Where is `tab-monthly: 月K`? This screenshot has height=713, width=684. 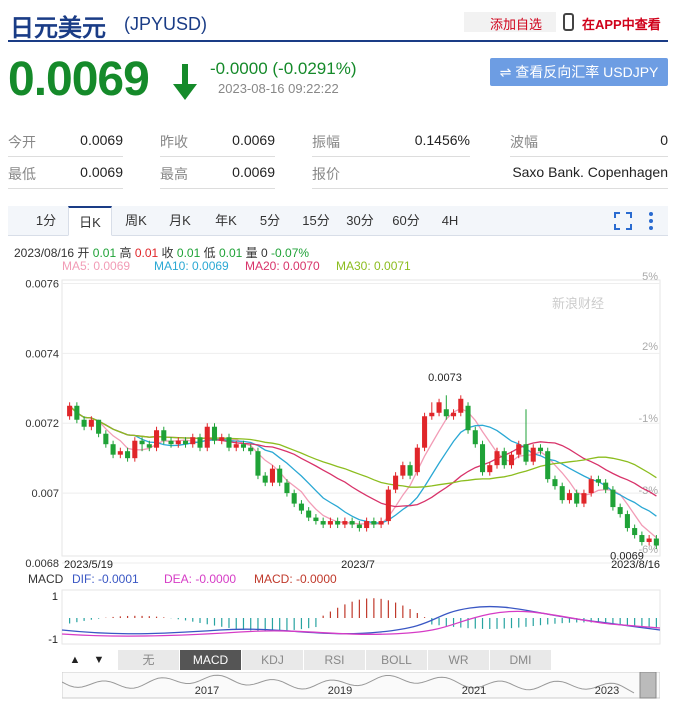
tab-monthly: 月K is located at coordinates (180, 221).